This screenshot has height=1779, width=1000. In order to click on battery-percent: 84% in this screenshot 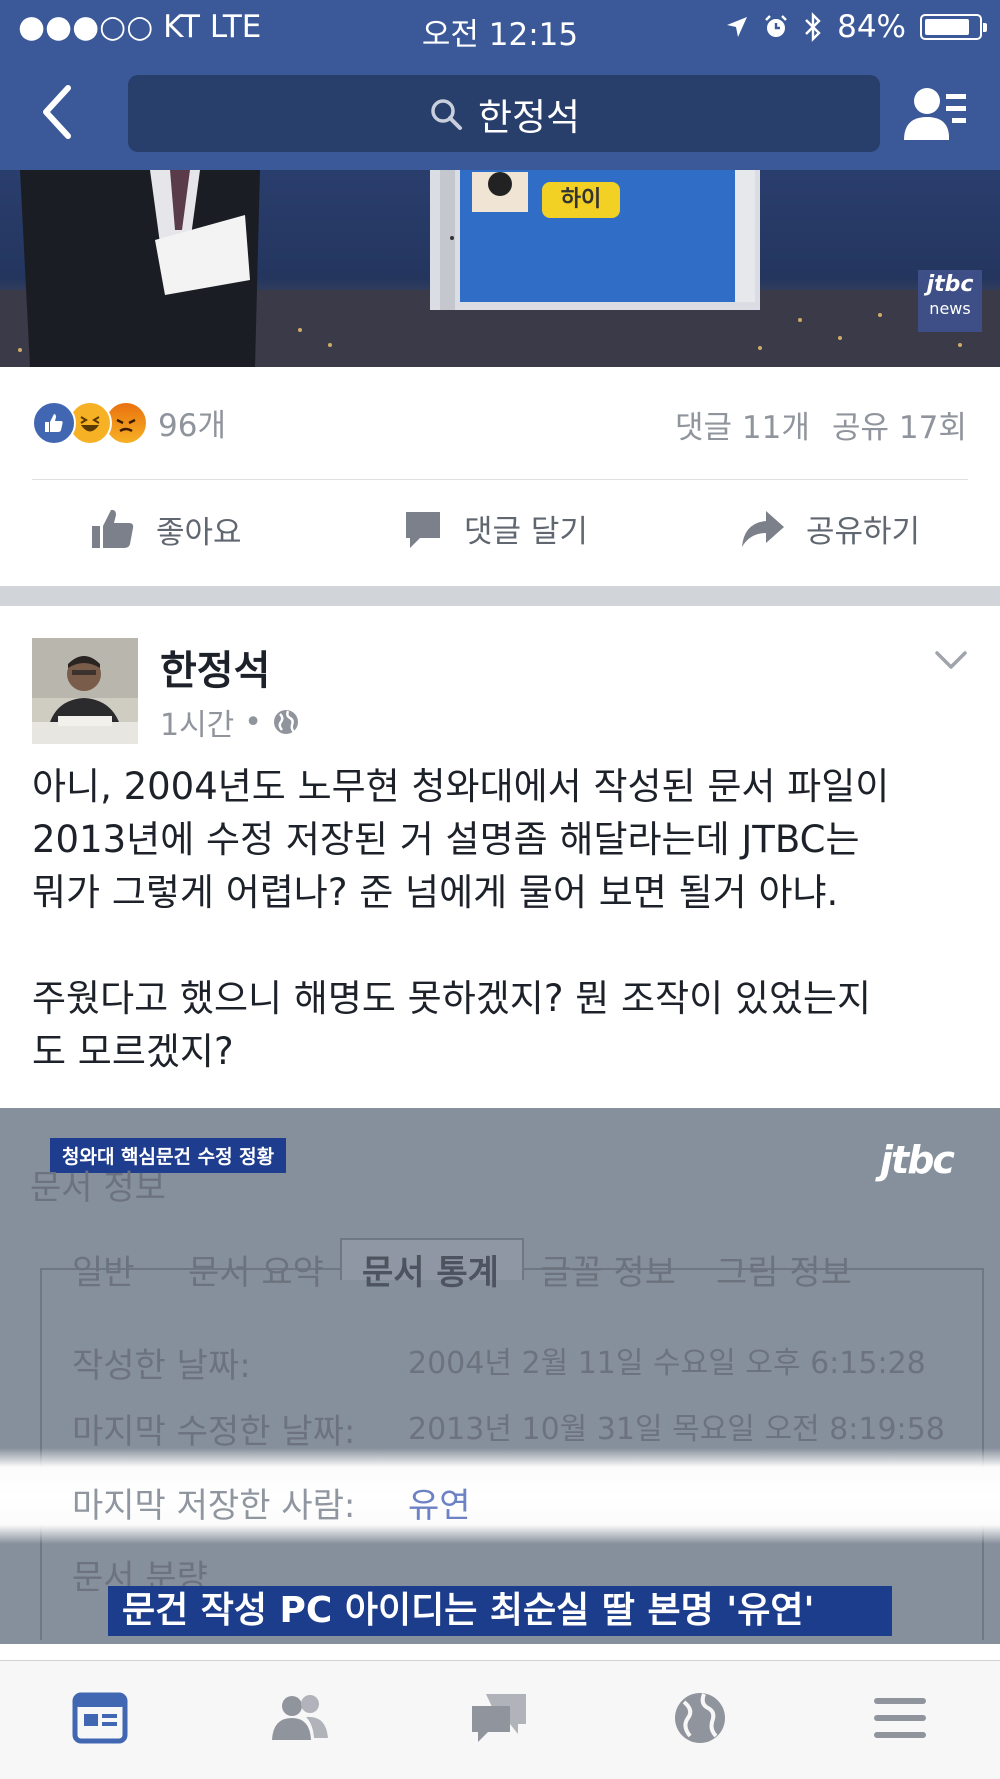, I will do `click(871, 27)`.